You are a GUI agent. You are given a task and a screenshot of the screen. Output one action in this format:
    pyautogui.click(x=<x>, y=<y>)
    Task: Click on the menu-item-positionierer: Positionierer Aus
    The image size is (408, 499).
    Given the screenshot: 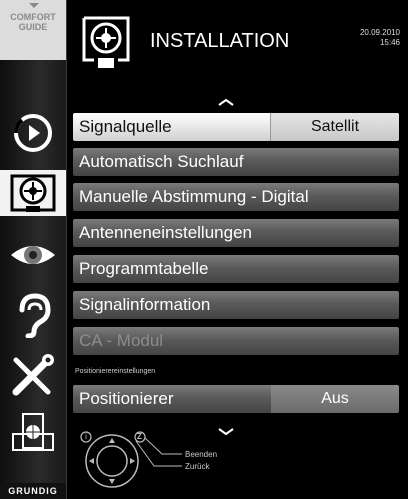 What is the action you would take?
    pyautogui.click(x=236, y=399)
    